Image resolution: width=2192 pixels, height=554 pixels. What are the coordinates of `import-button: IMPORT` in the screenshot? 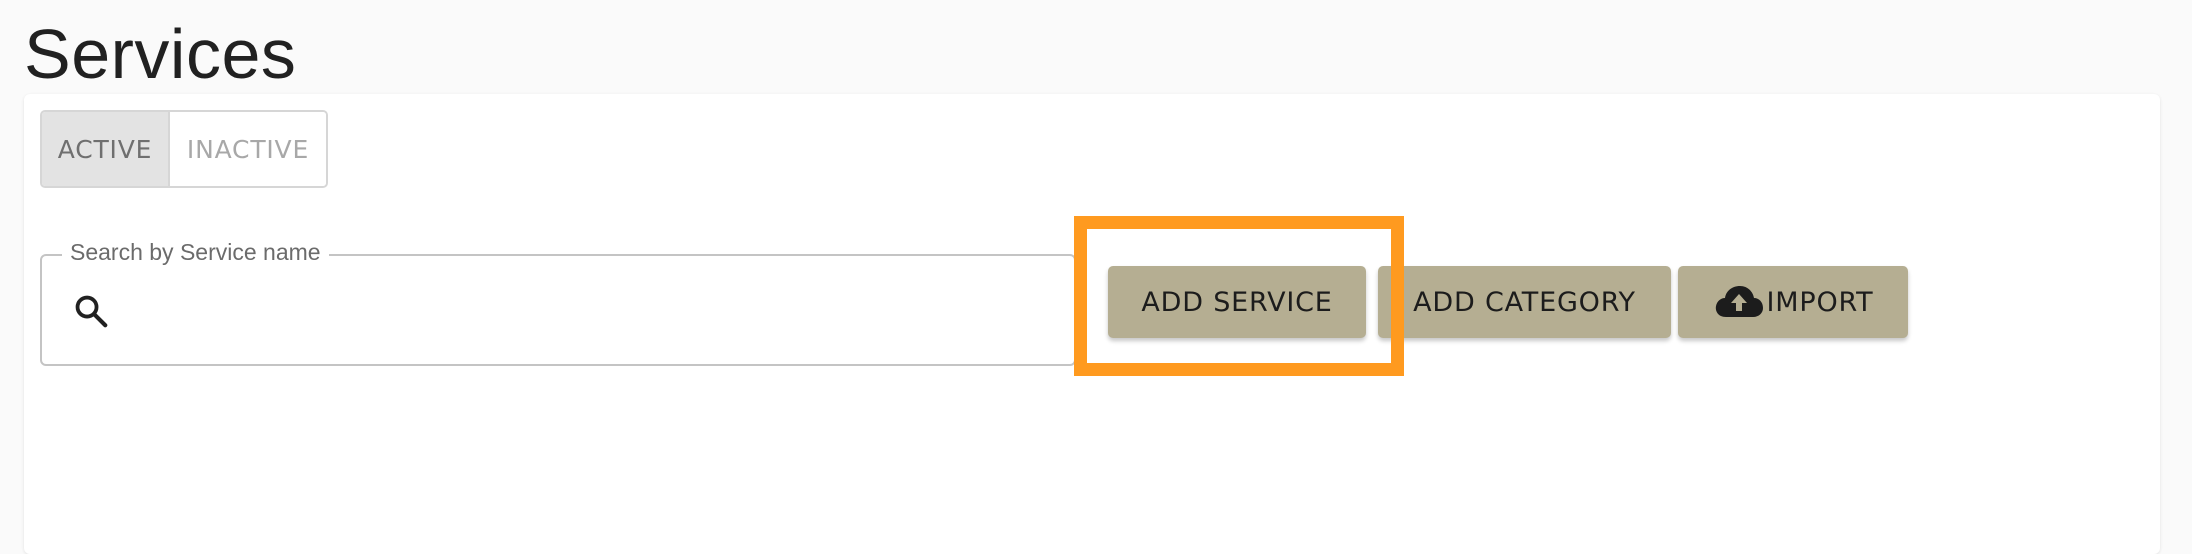 It's located at (1793, 302).